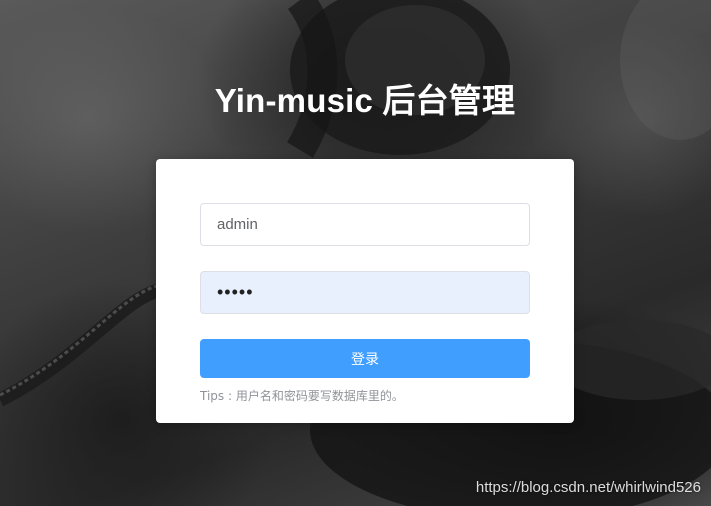  Describe the element at coordinates (365, 358) in the screenshot. I see `login-button: 登录` at that location.